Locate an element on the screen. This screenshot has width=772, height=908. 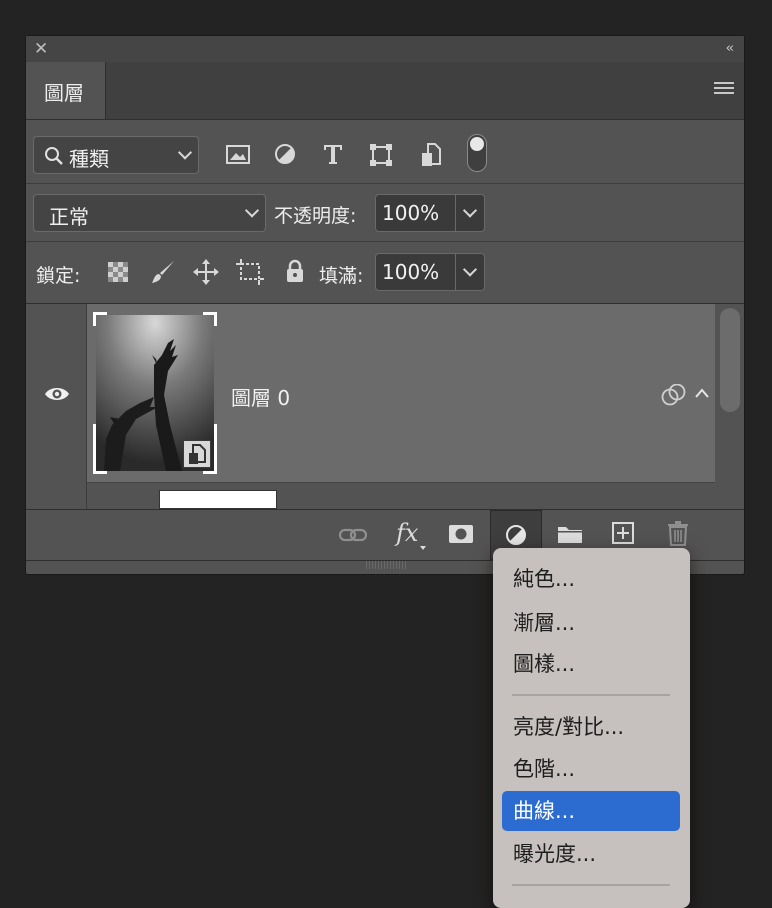
tab-label: 圖層 is located at coordinates (64, 93).